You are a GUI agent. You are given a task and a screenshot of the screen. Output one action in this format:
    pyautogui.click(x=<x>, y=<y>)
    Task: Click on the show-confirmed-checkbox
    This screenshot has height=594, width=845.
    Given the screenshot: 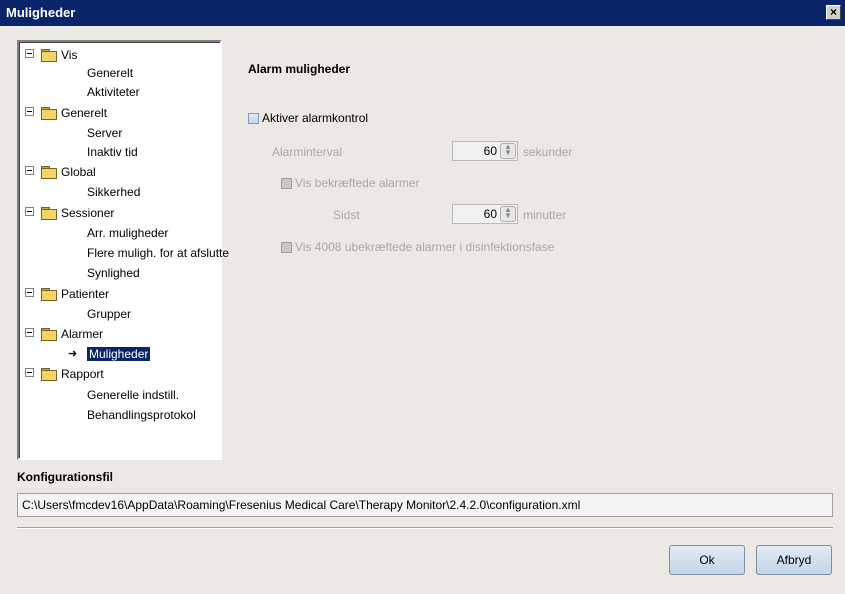 What is the action you would take?
    pyautogui.click(x=286, y=183)
    